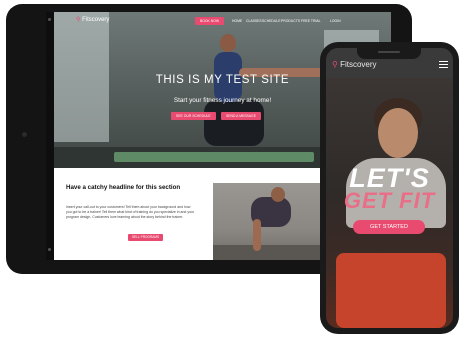 The height and width of the screenshot is (339, 460). I want to click on athlete-leggings, so click(391, 290).